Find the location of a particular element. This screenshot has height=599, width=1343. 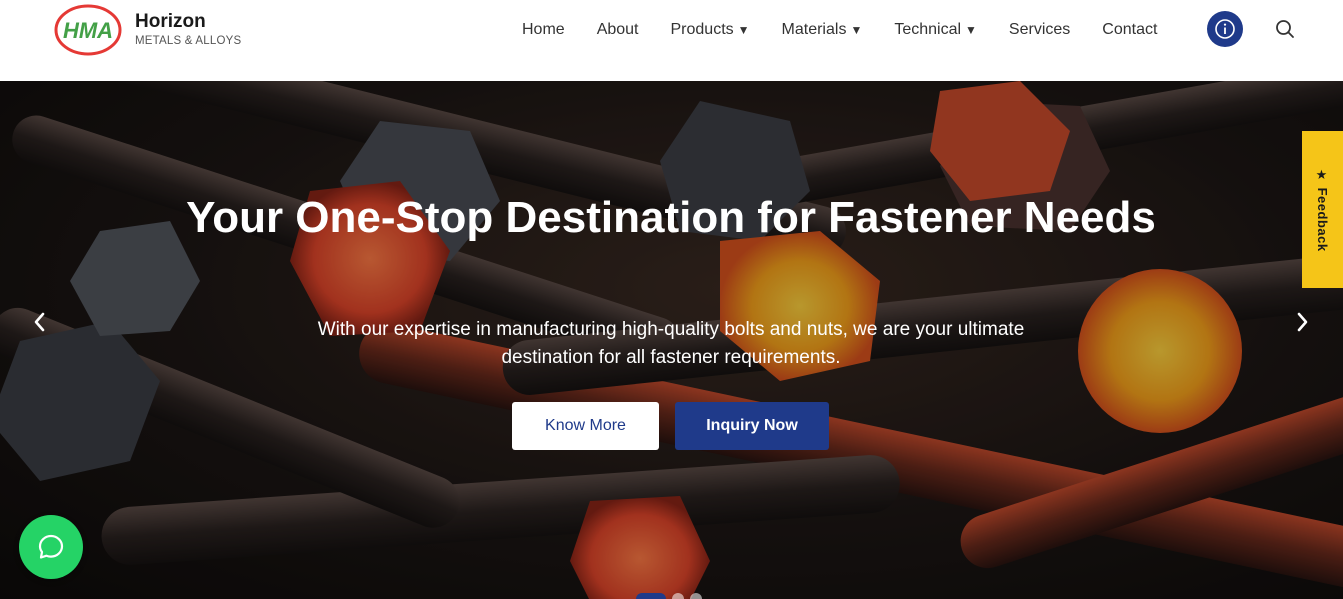

chat-bubble-icon is located at coordinates (51, 546).